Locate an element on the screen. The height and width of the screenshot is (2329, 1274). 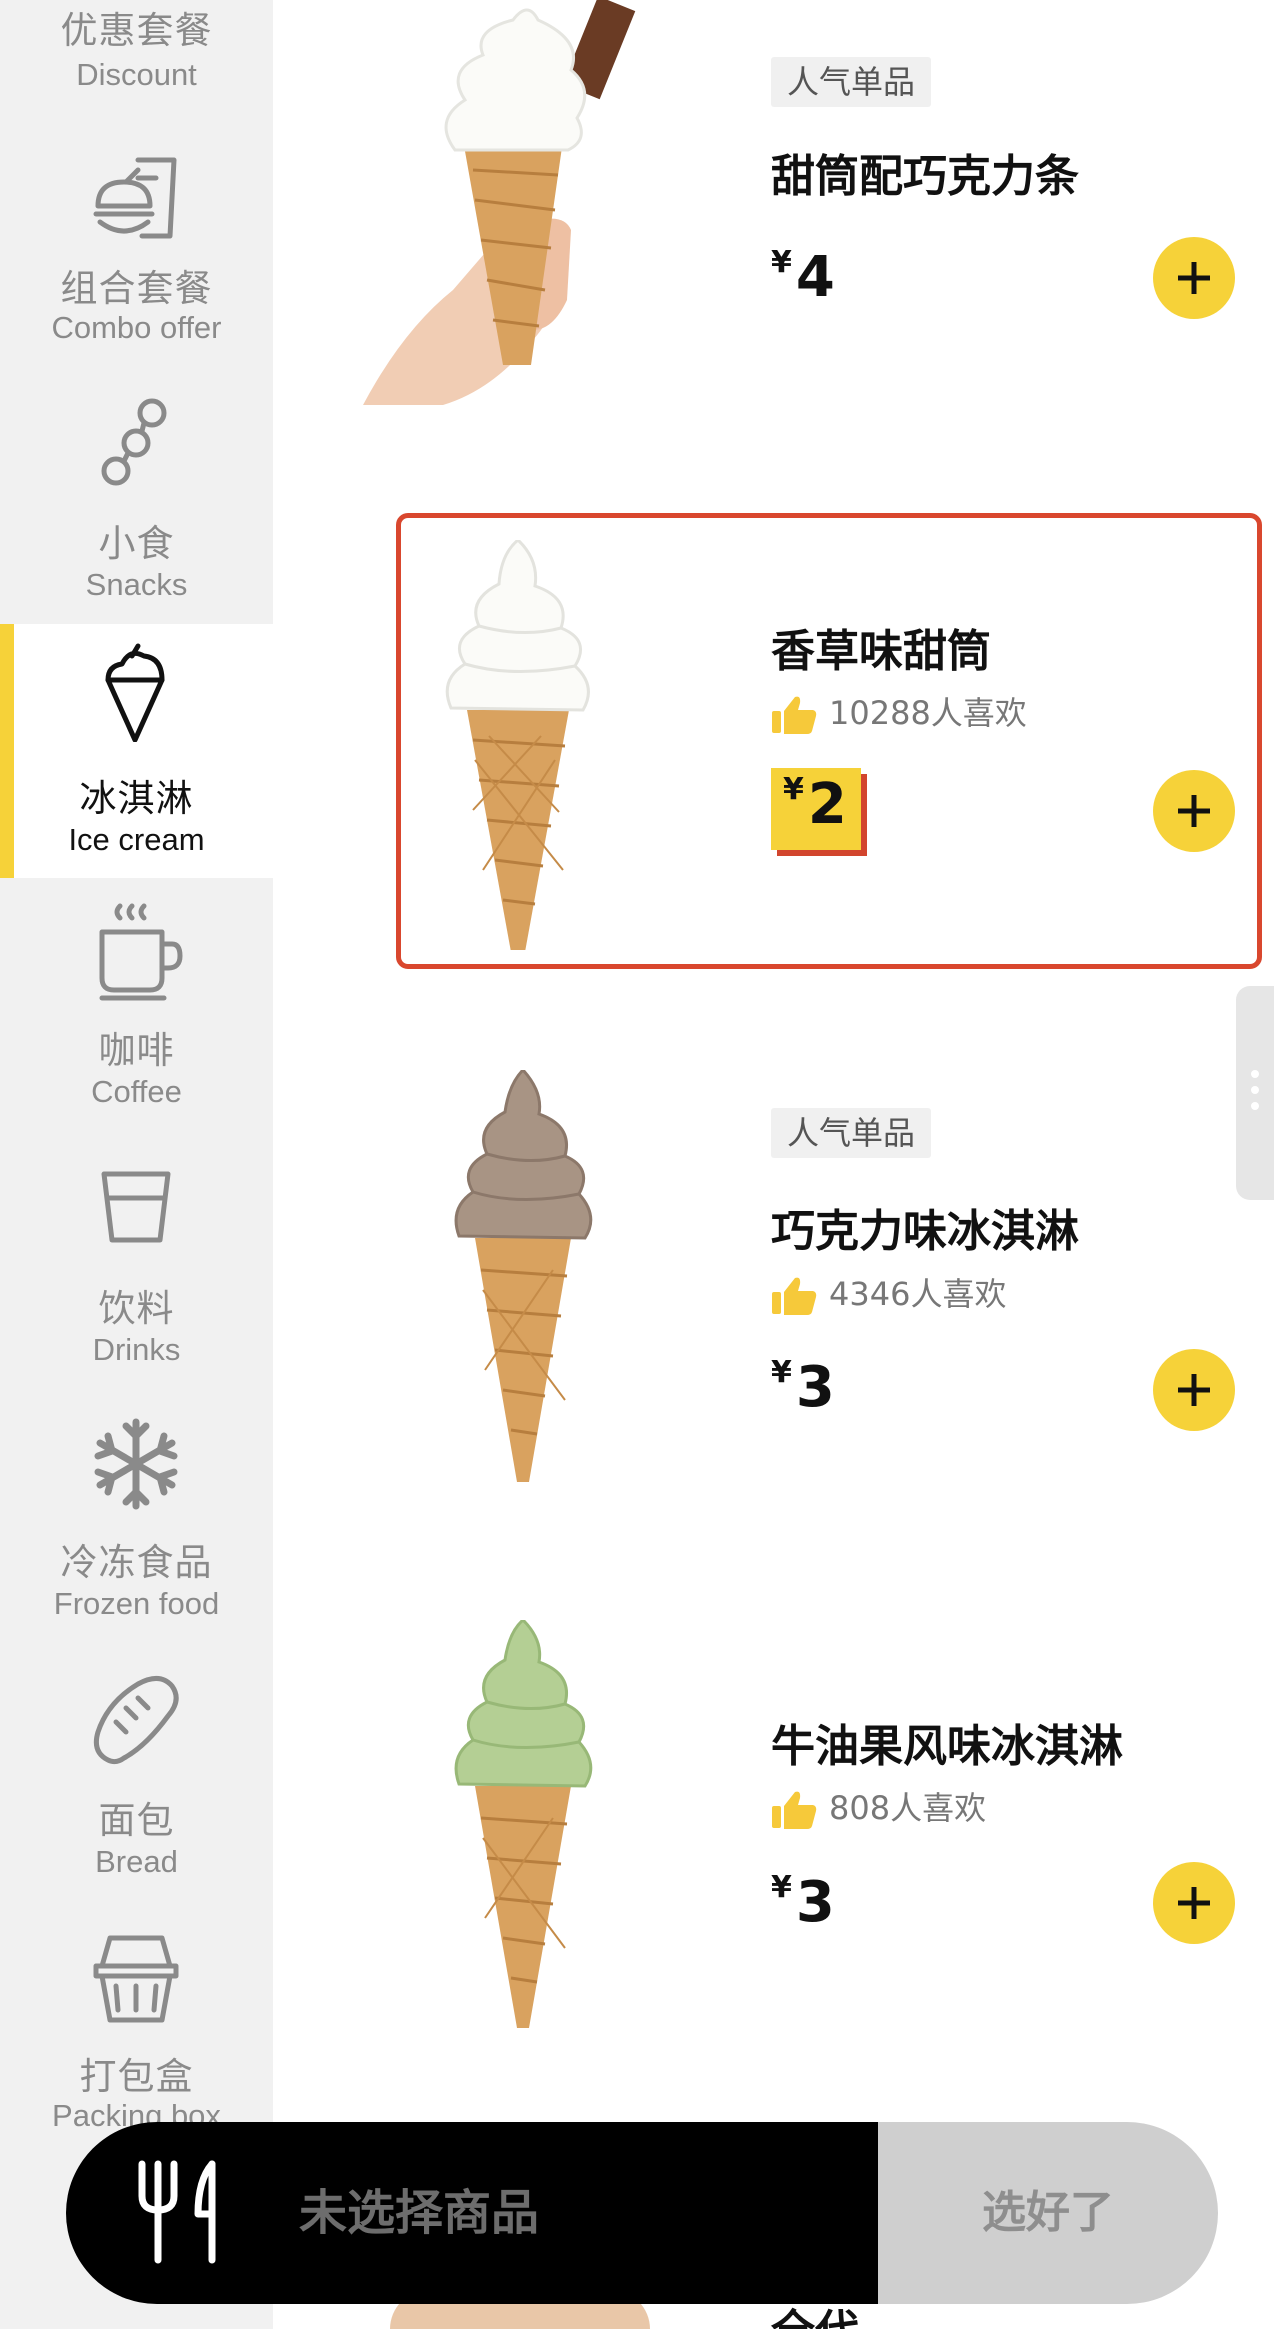
likes-count: 10288人喜欢 is located at coordinates (899, 713).